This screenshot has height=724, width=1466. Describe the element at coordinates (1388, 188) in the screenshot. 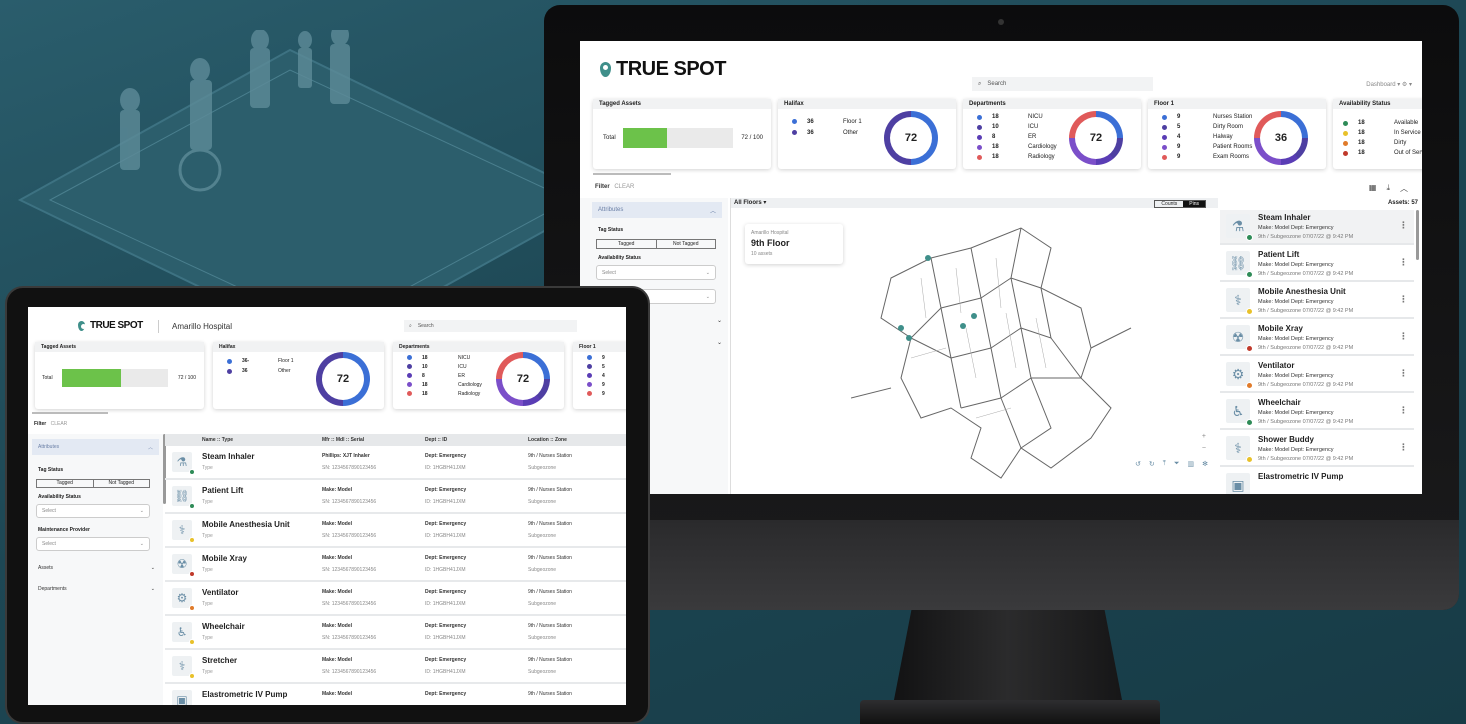

I see `download-icon: ⤓` at that location.